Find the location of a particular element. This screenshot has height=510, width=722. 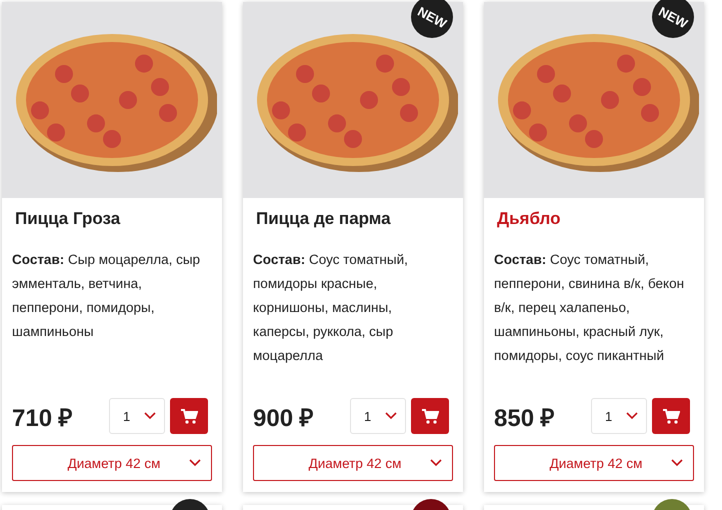

product-price: 710 ₽ is located at coordinates (43, 418).